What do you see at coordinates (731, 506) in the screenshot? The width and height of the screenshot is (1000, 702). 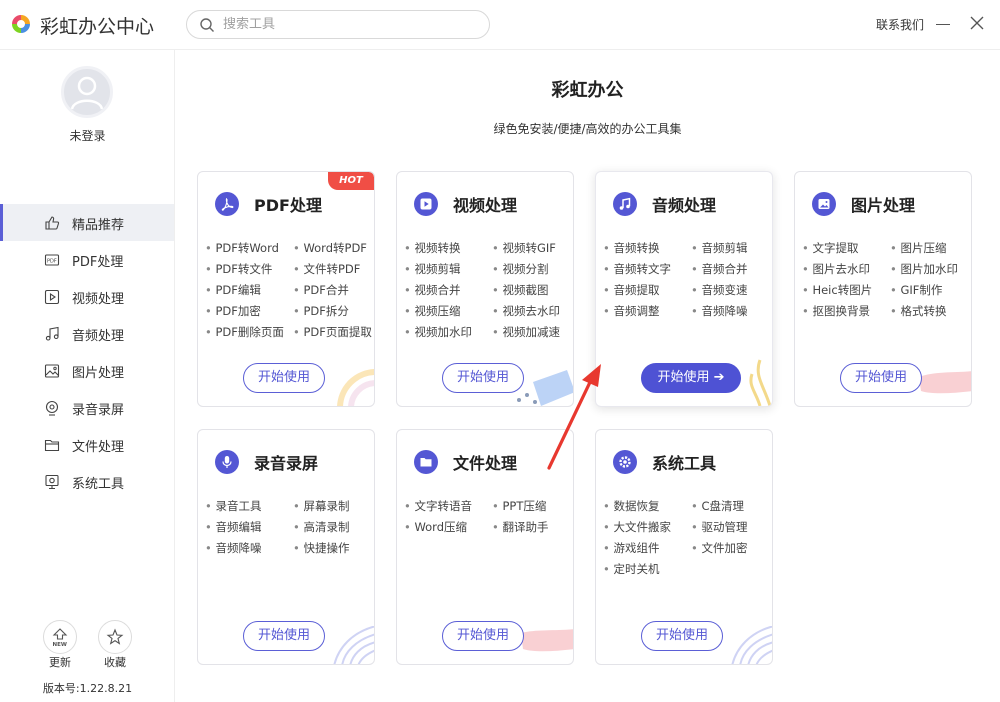 I see `tool-item: C盘清理` at bounding box center [731, 506].